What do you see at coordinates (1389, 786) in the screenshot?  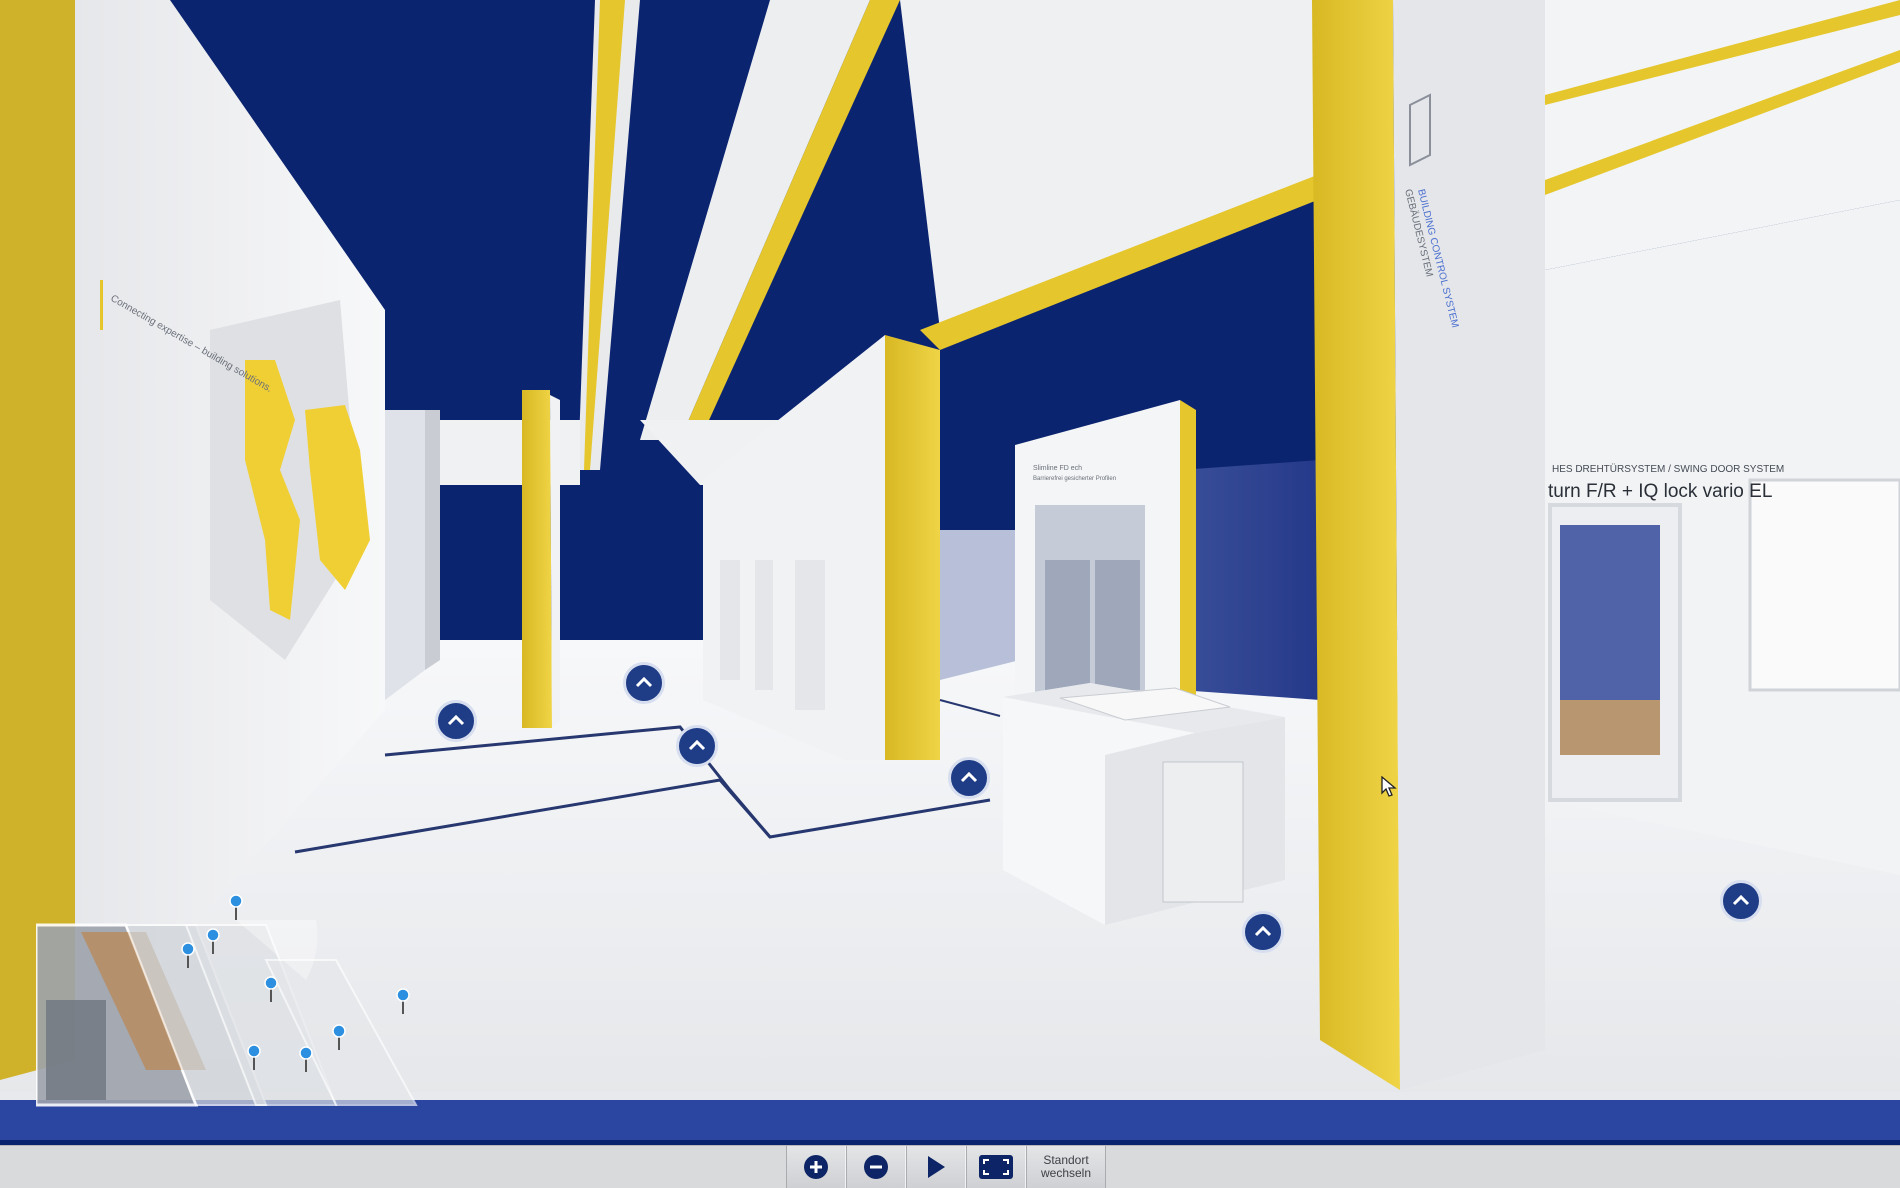 I see `mouse-cursor-icon` at bounding box center [1389, 786].